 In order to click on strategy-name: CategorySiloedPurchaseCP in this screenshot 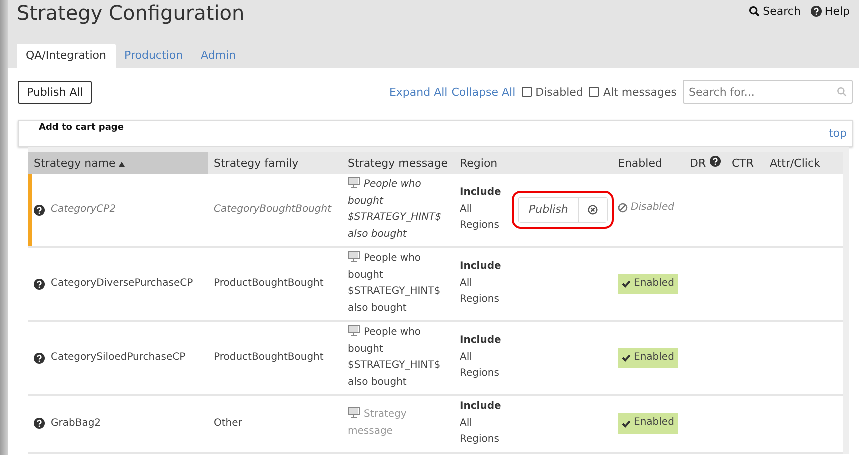, I will do `click(118, 358)`.